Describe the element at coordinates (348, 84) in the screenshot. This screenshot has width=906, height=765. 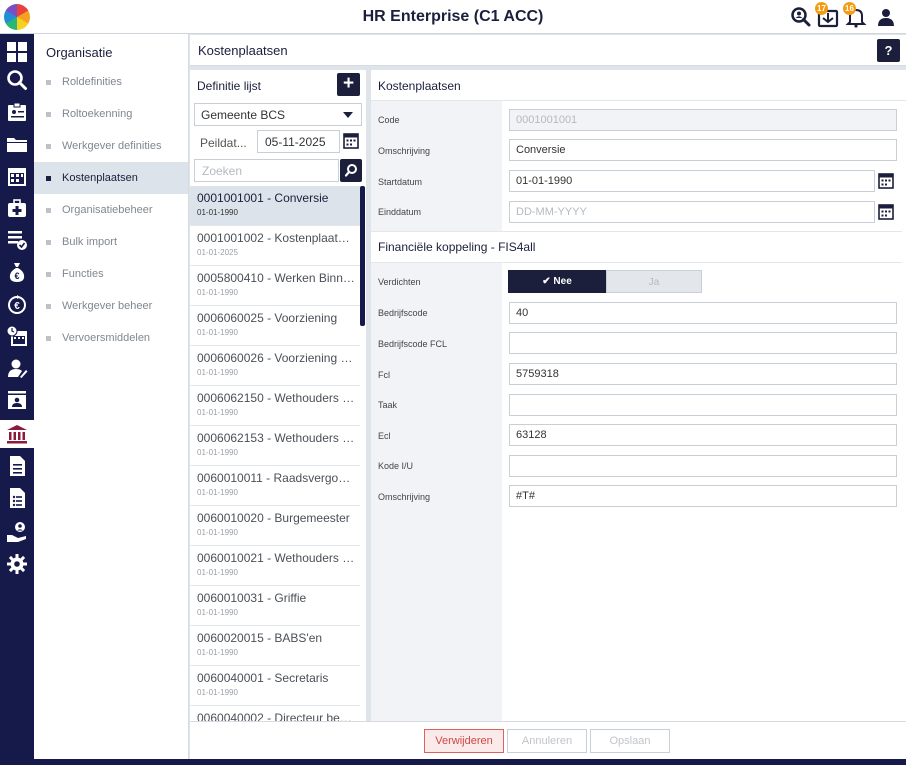
I see `add-button: +` at that location.